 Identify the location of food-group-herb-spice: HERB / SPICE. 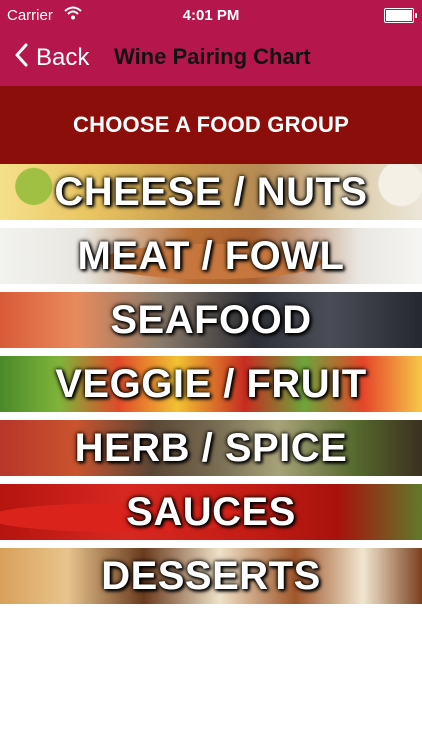
(211, 448).